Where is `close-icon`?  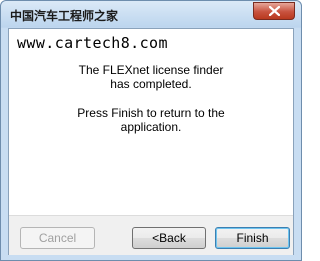
close-icon is located at coordinates (274, 11).